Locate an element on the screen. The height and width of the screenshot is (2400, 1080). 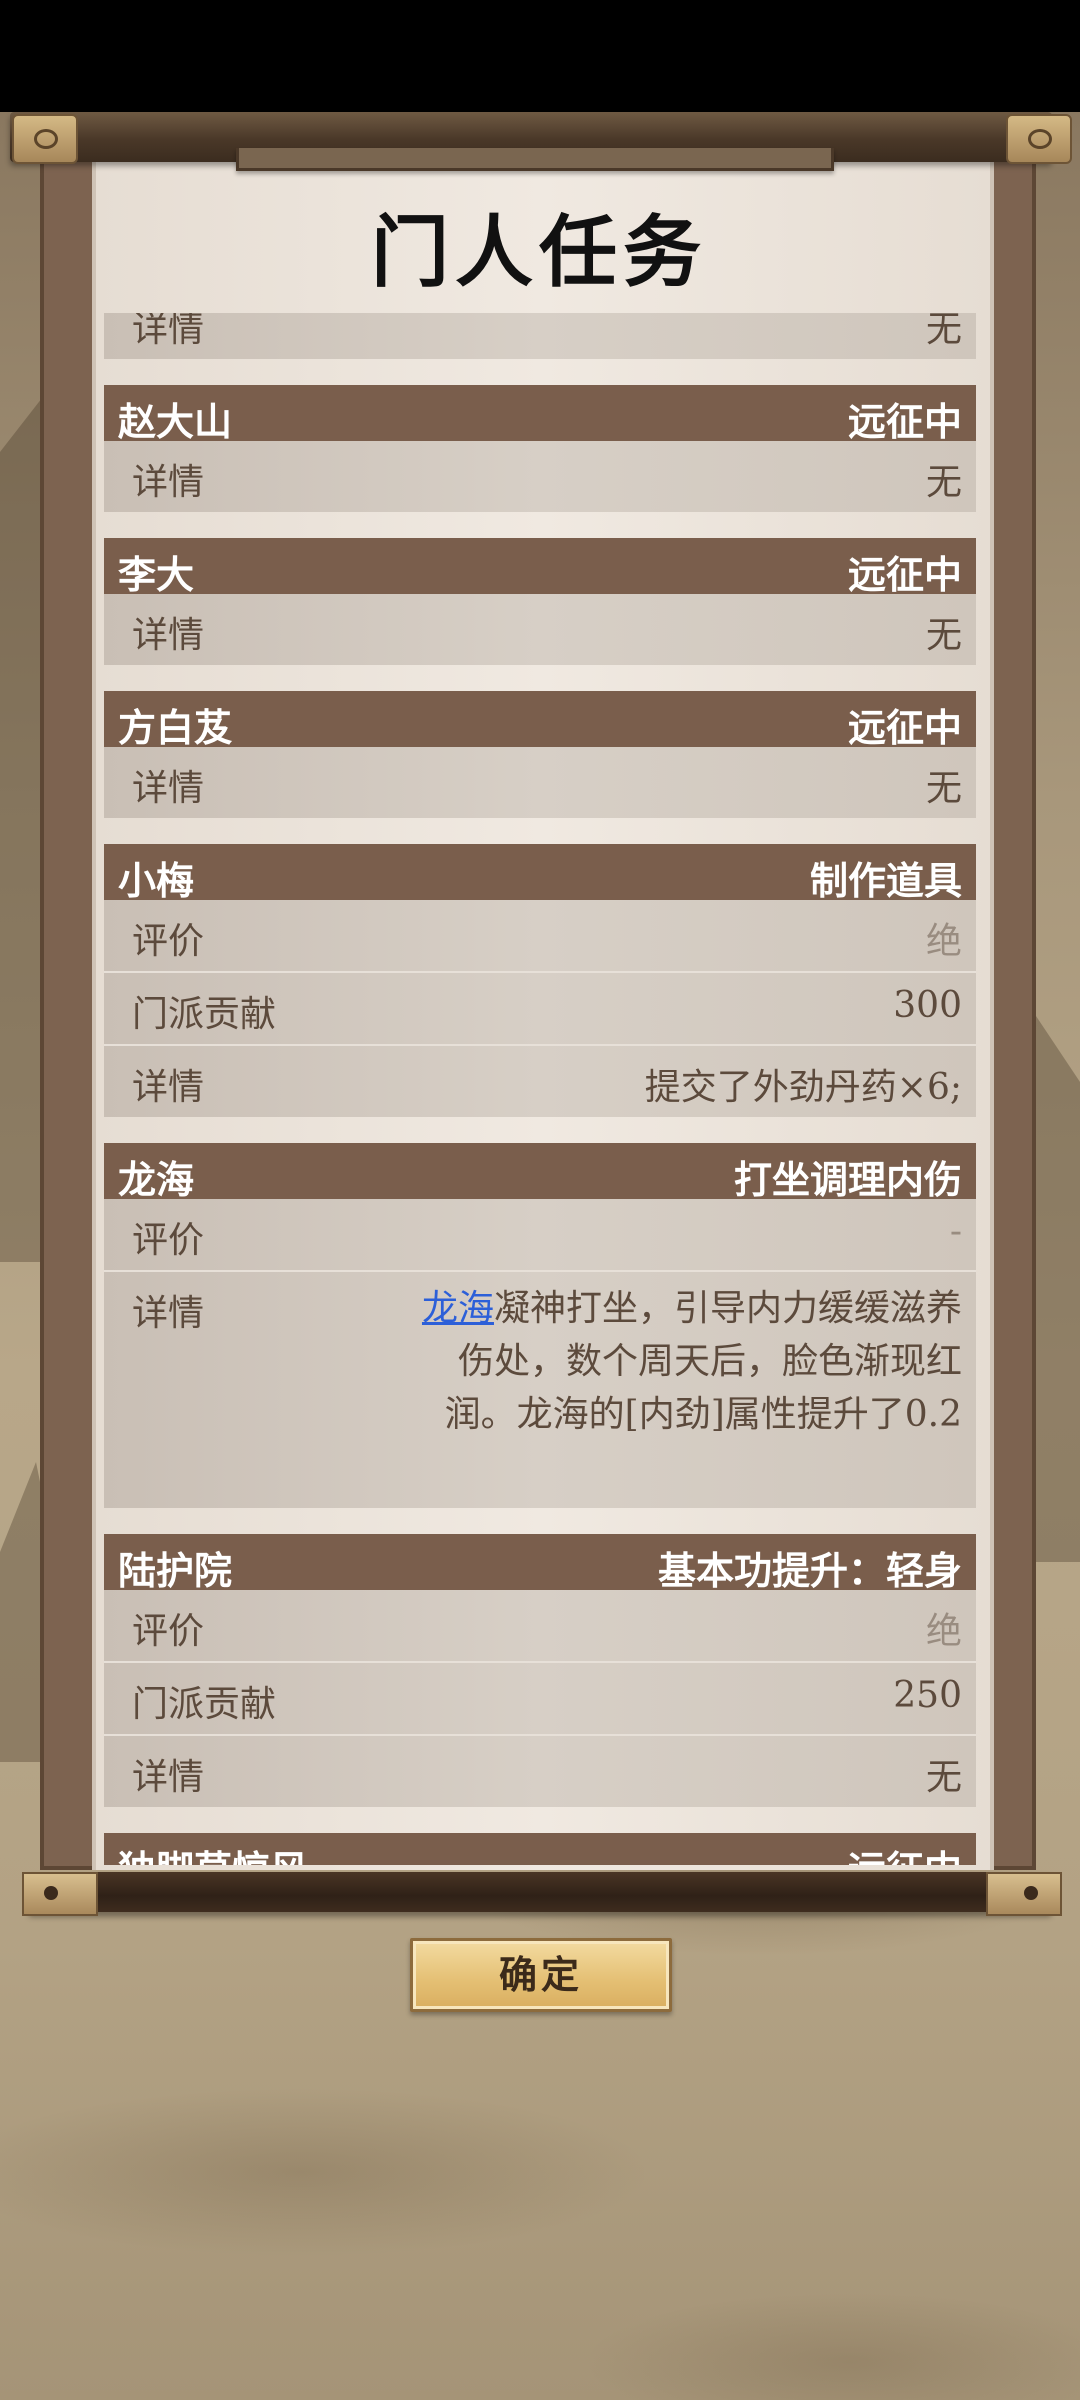
task-card: 李大 远征中 详情 无 is located at coordinates (540, 601).